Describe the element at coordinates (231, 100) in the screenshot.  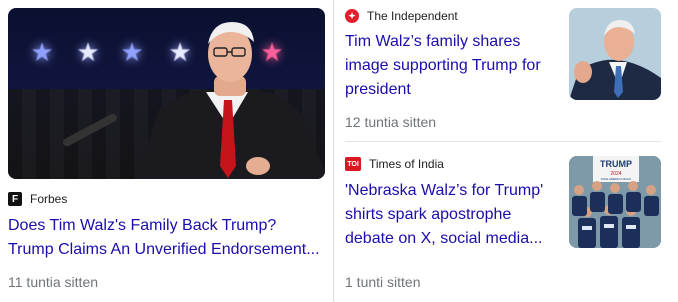
I see `speaker-photo` at that location.